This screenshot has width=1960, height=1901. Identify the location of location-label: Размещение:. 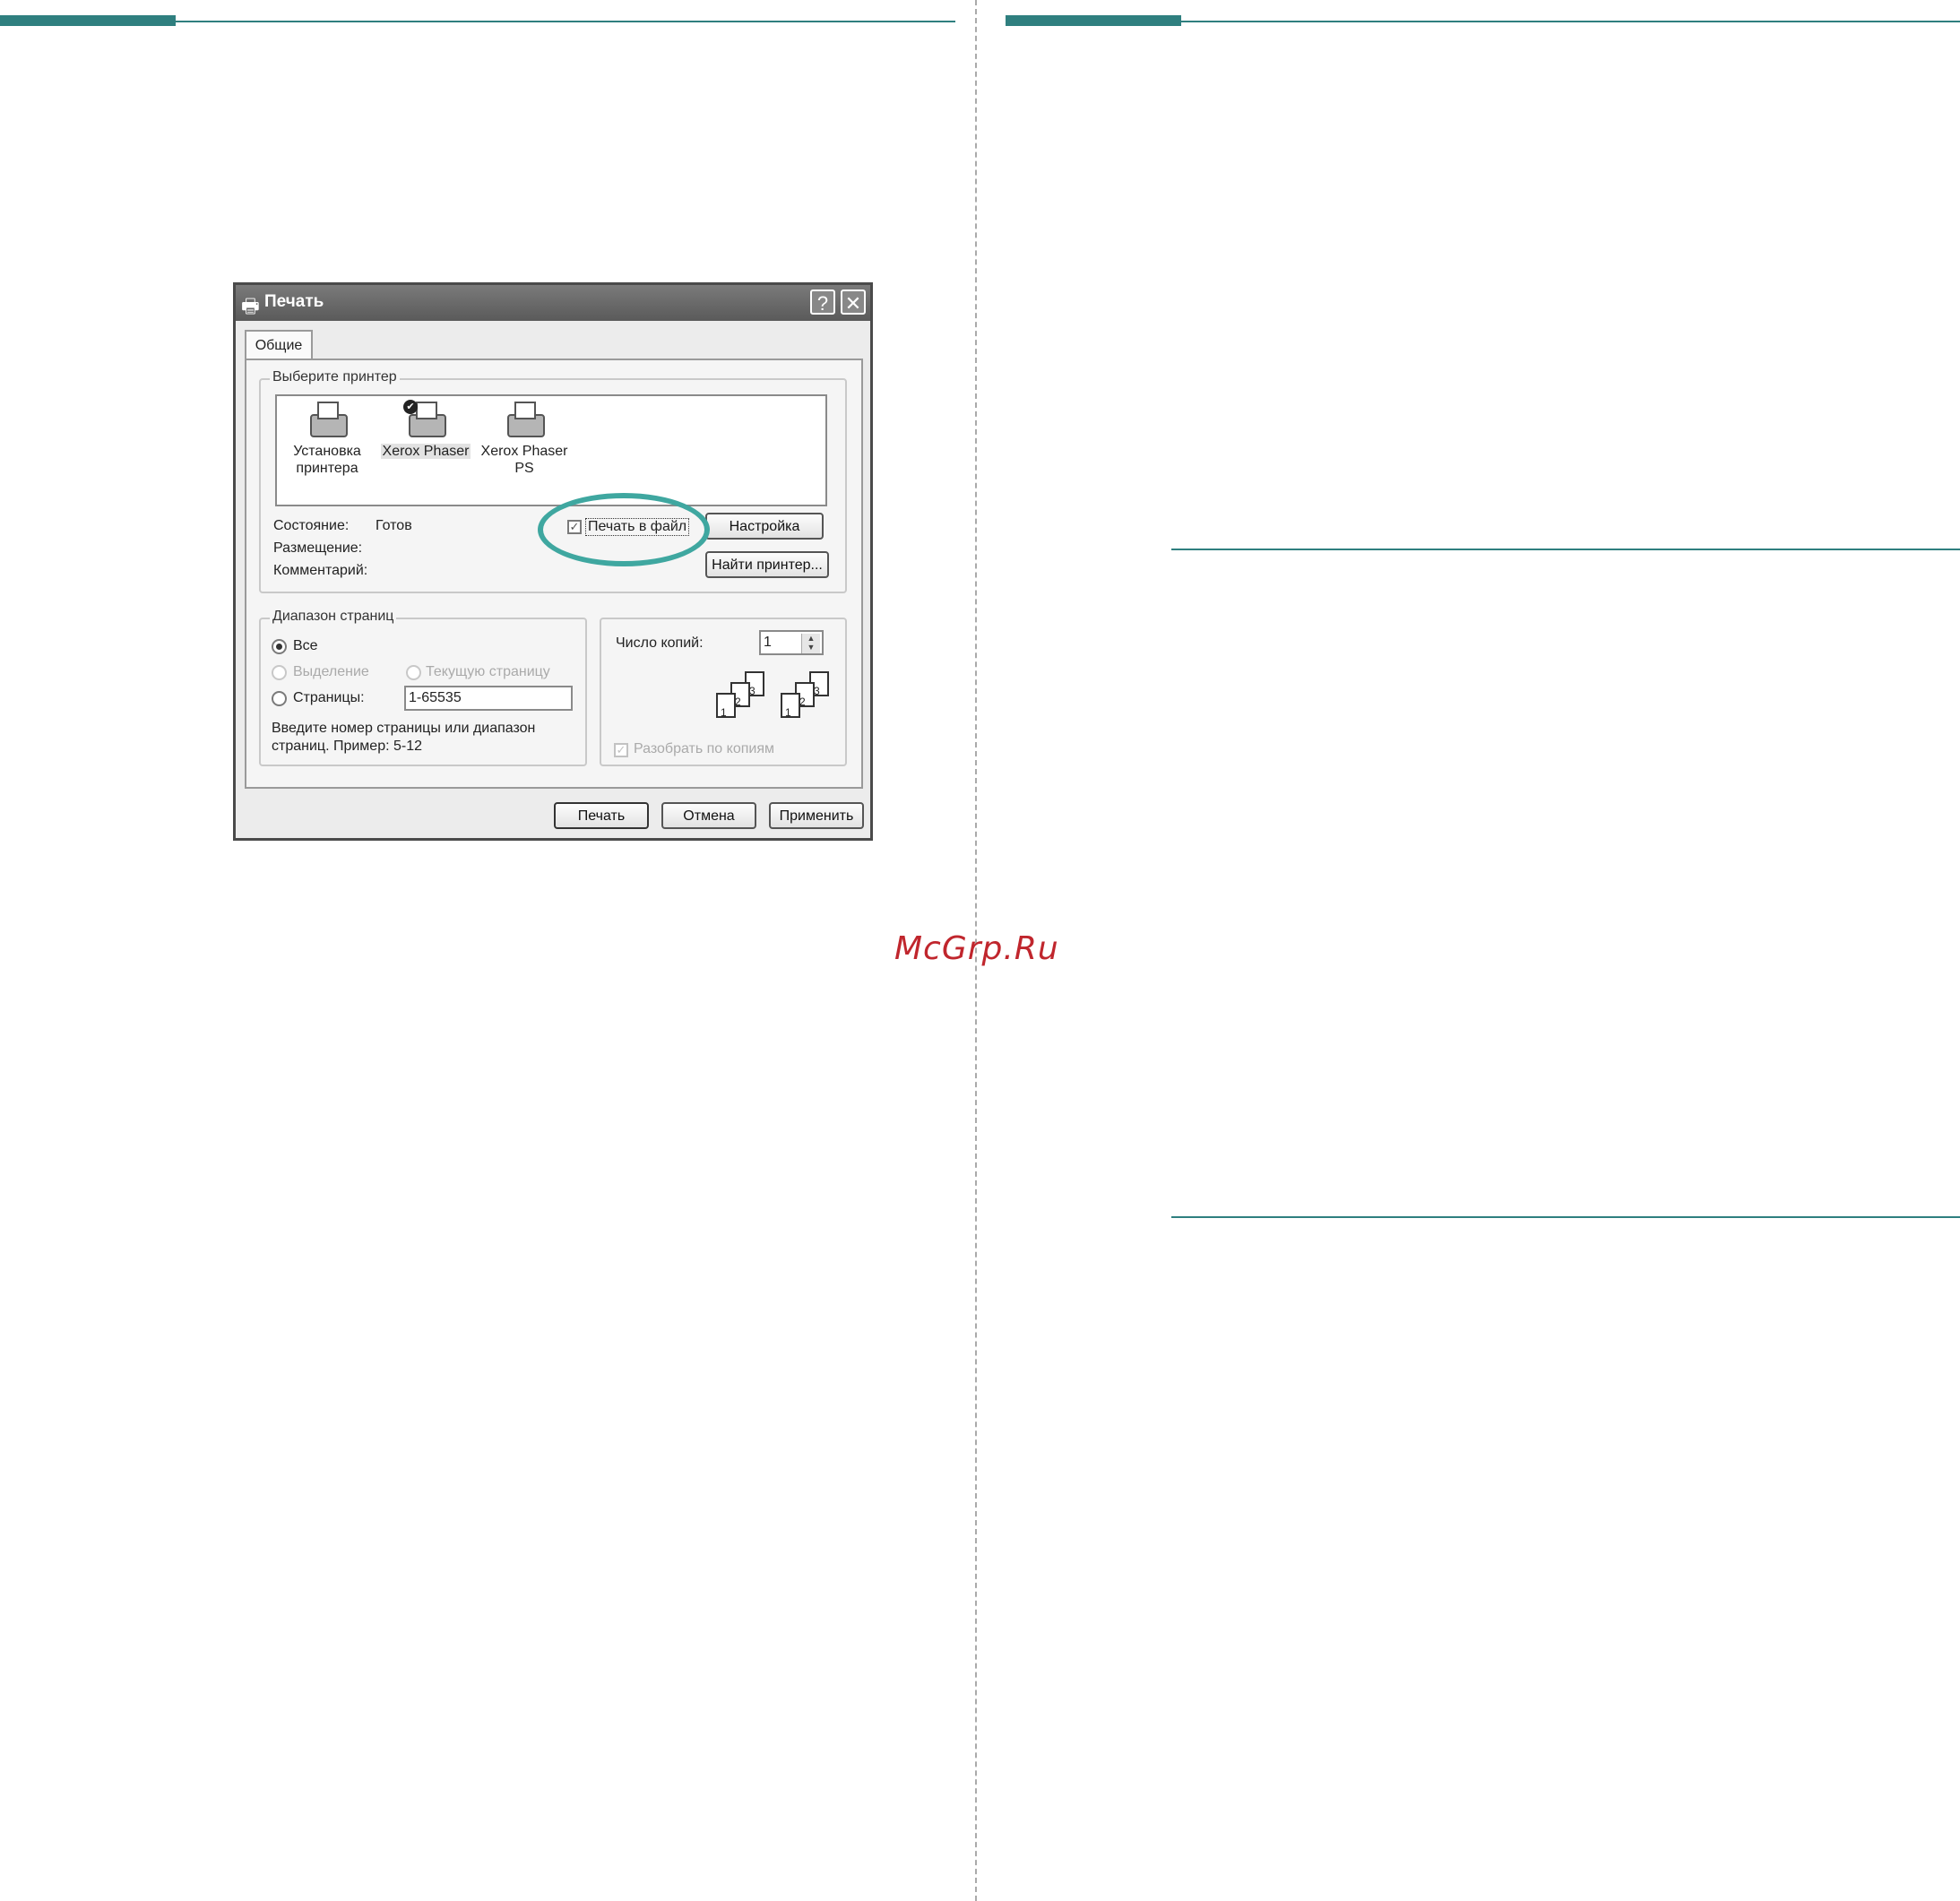
(318, 548).